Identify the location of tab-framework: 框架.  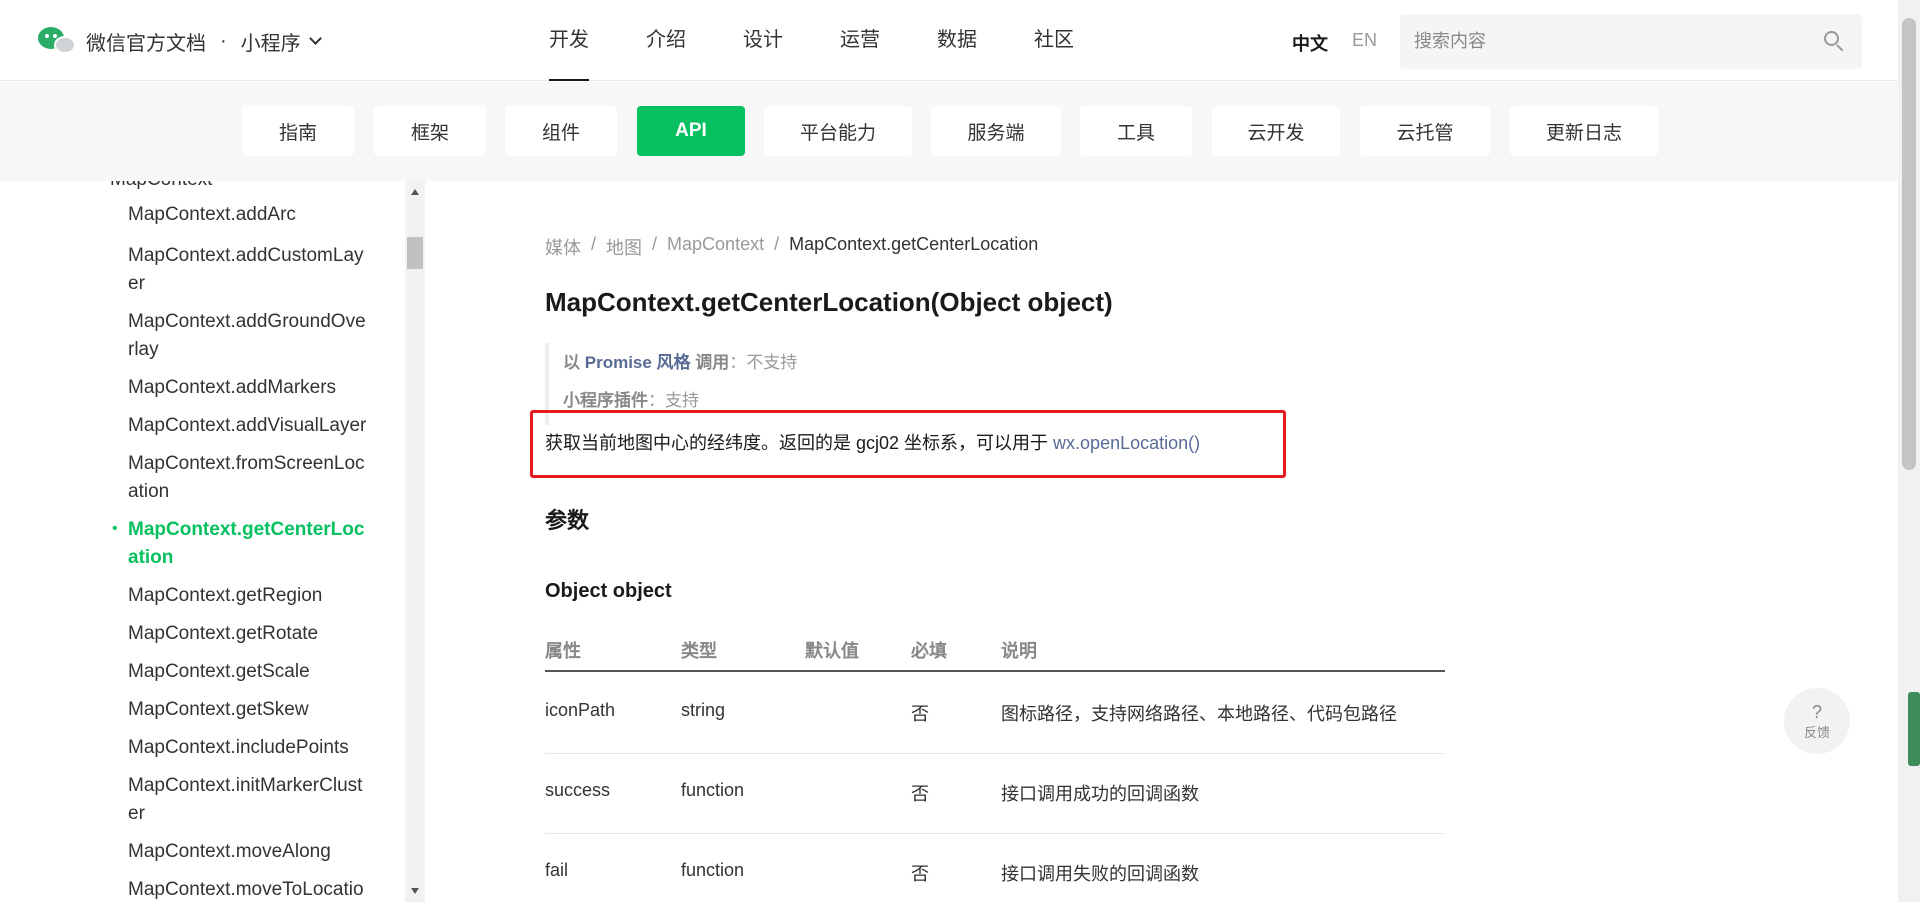
(430, 131).